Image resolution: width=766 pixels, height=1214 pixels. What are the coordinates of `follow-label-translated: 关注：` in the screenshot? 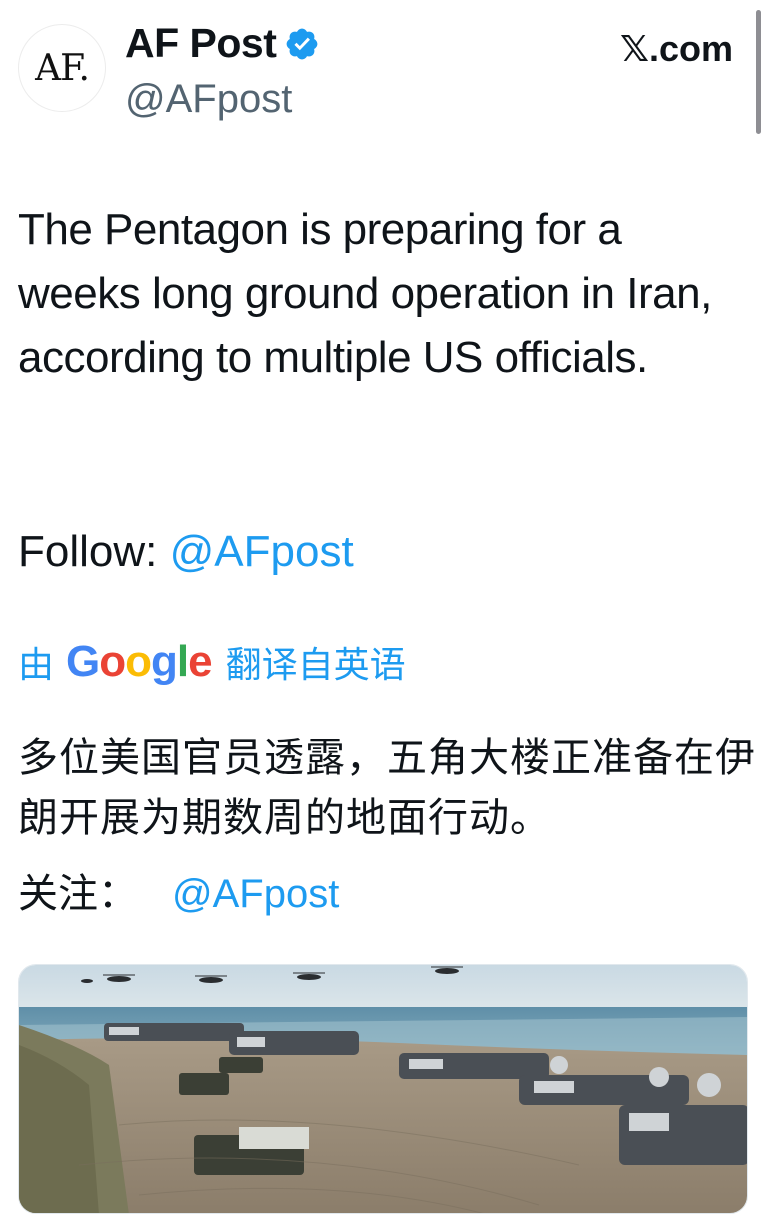 It's located at (78, 894).